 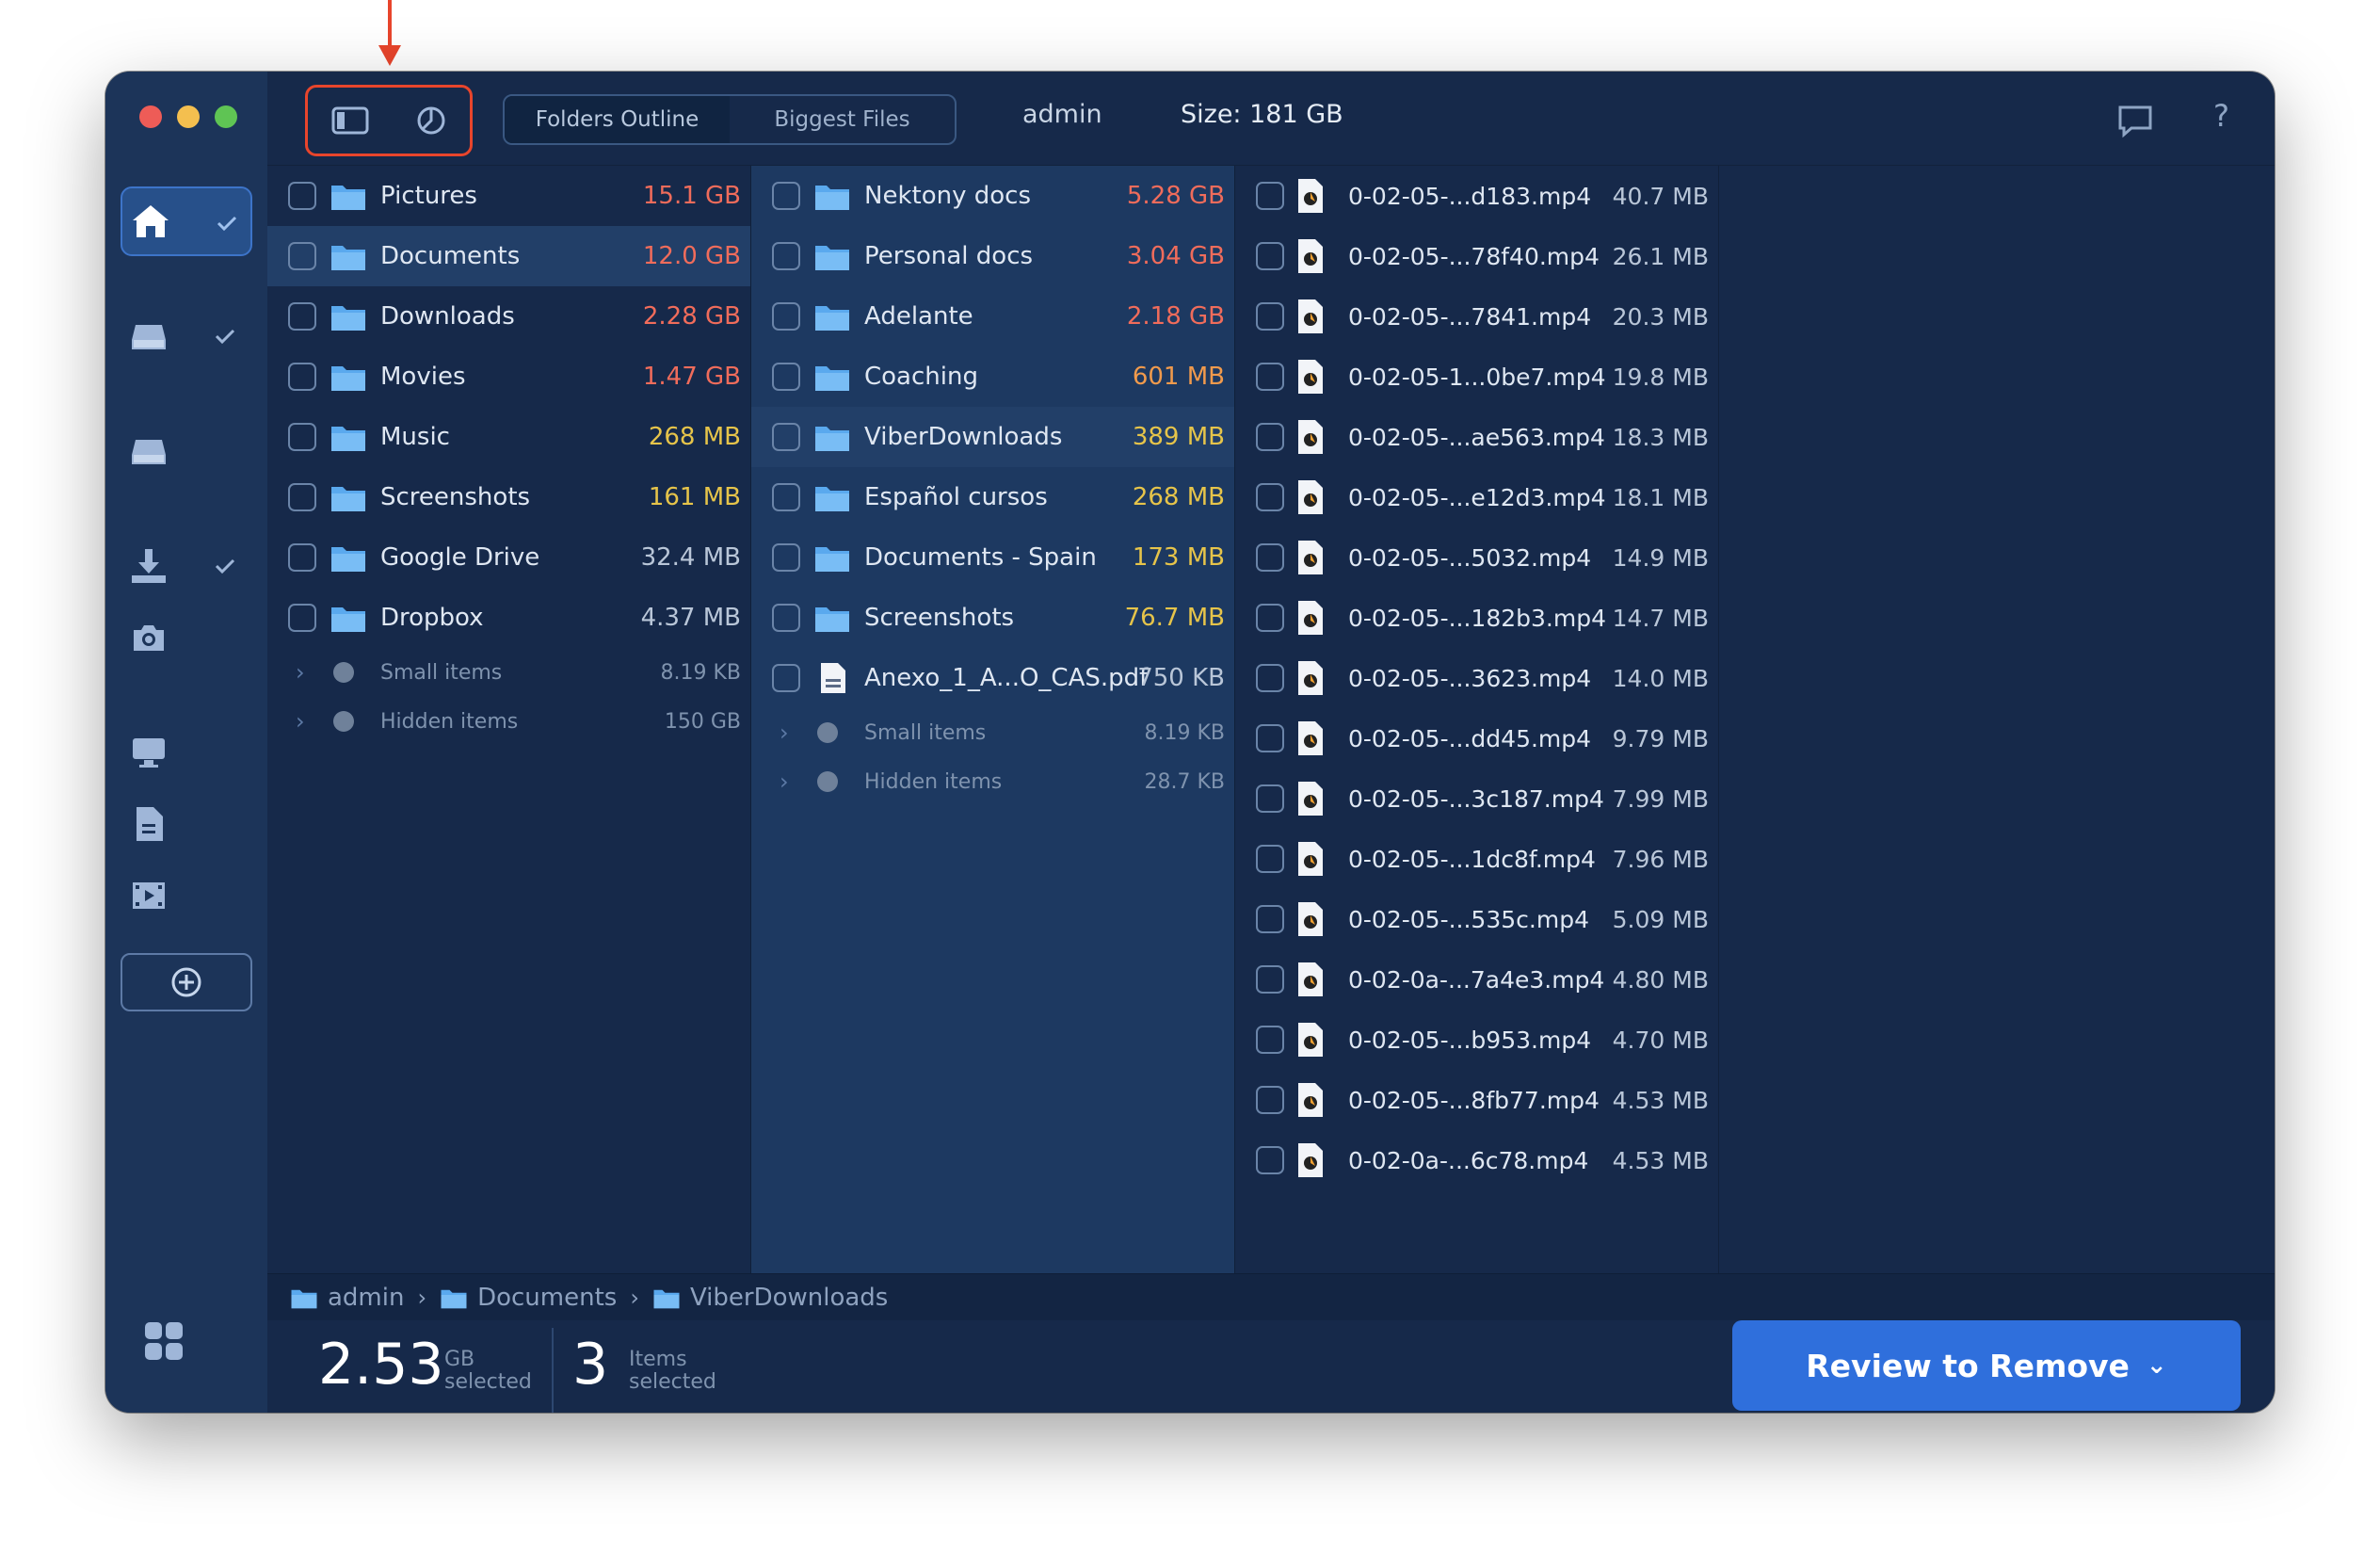 I want to click on folder-row: Google Drive 32.4 MB, so click(x=508, y=558).